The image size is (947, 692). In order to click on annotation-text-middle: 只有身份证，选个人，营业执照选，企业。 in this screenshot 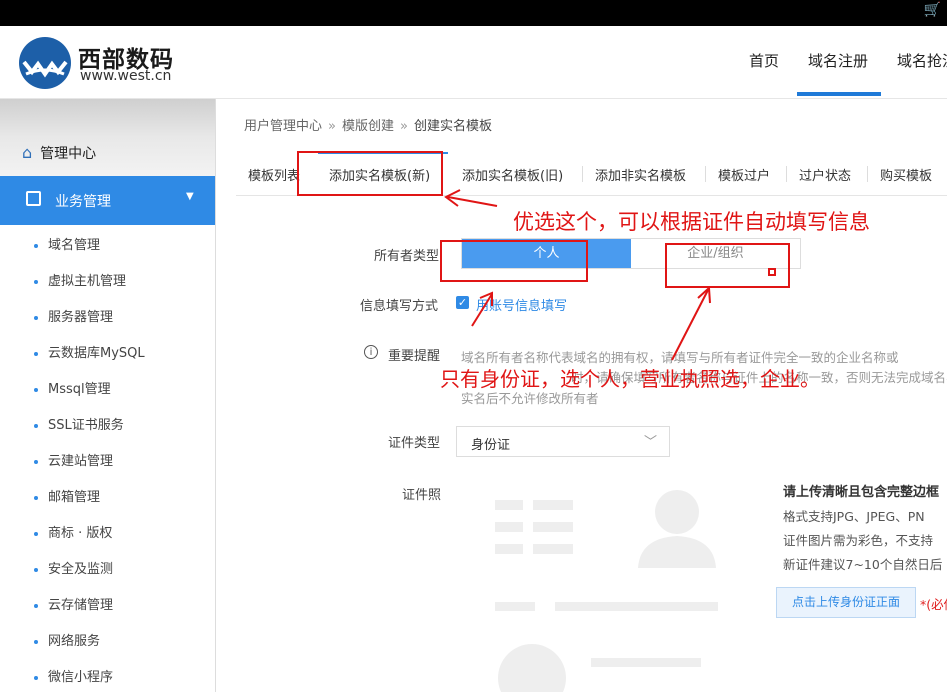, I will do `click(630, 379)`.